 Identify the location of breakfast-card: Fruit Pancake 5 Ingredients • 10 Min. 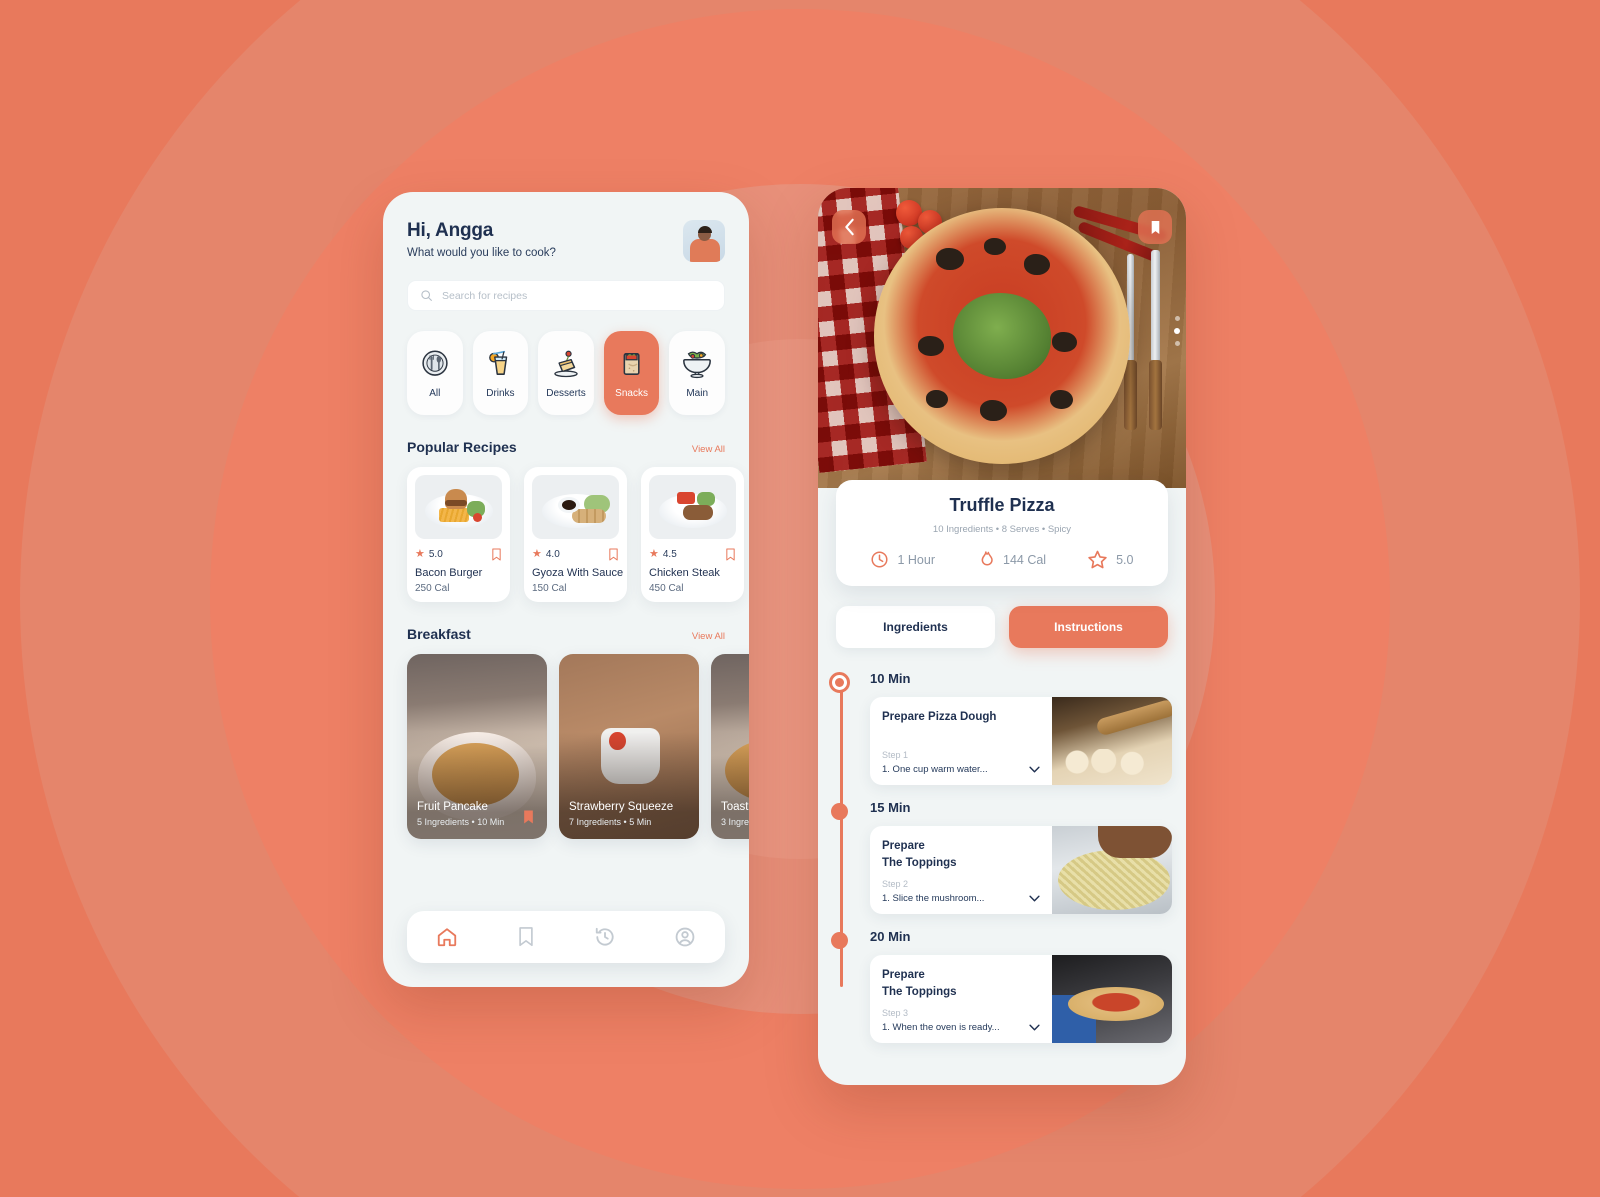
(477, 746).